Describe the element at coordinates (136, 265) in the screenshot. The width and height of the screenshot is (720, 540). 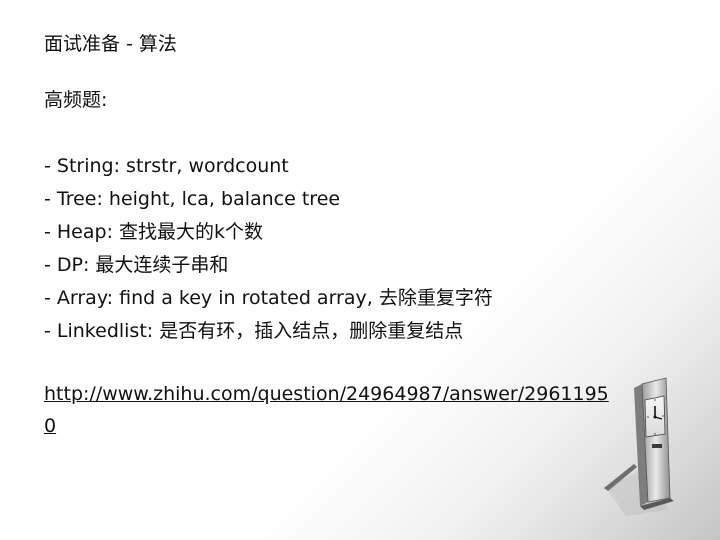
I see `bullet-dp: - DP: 最大连续子串和` at that location.